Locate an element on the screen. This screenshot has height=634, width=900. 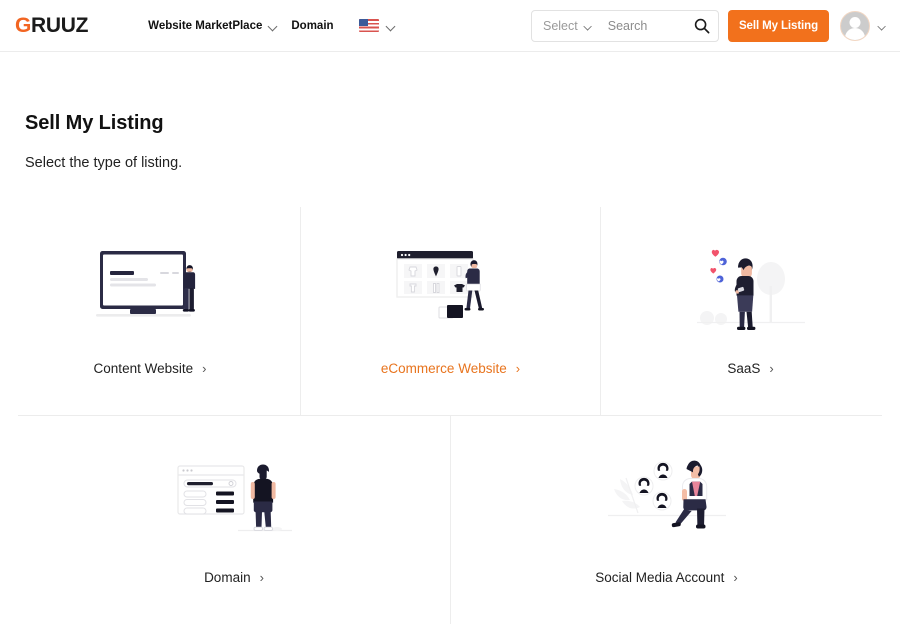
content-website-illustration is located at coordinates (150, 290).